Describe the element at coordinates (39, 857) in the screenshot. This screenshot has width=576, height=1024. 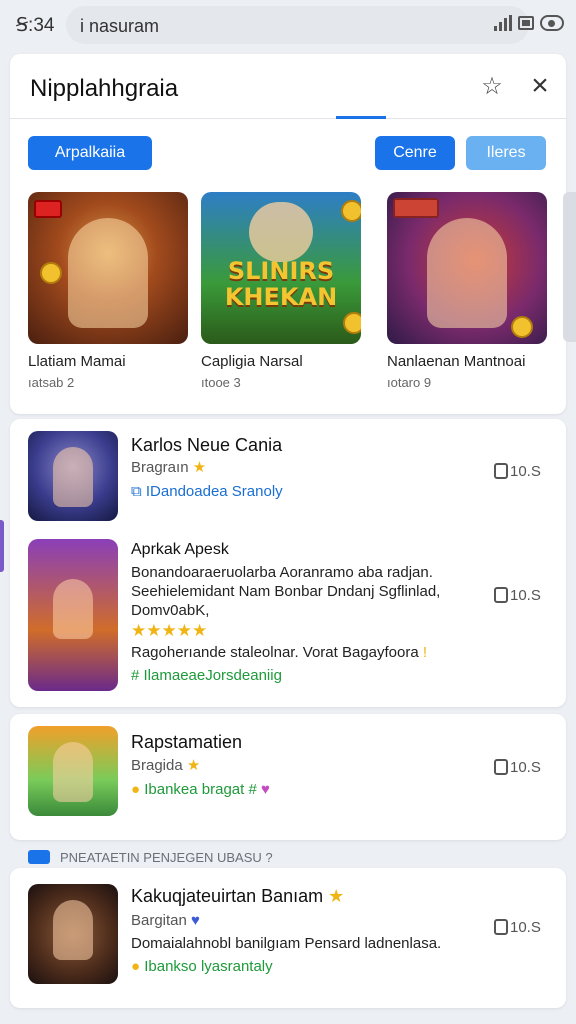
I see `section-icon` at that location.